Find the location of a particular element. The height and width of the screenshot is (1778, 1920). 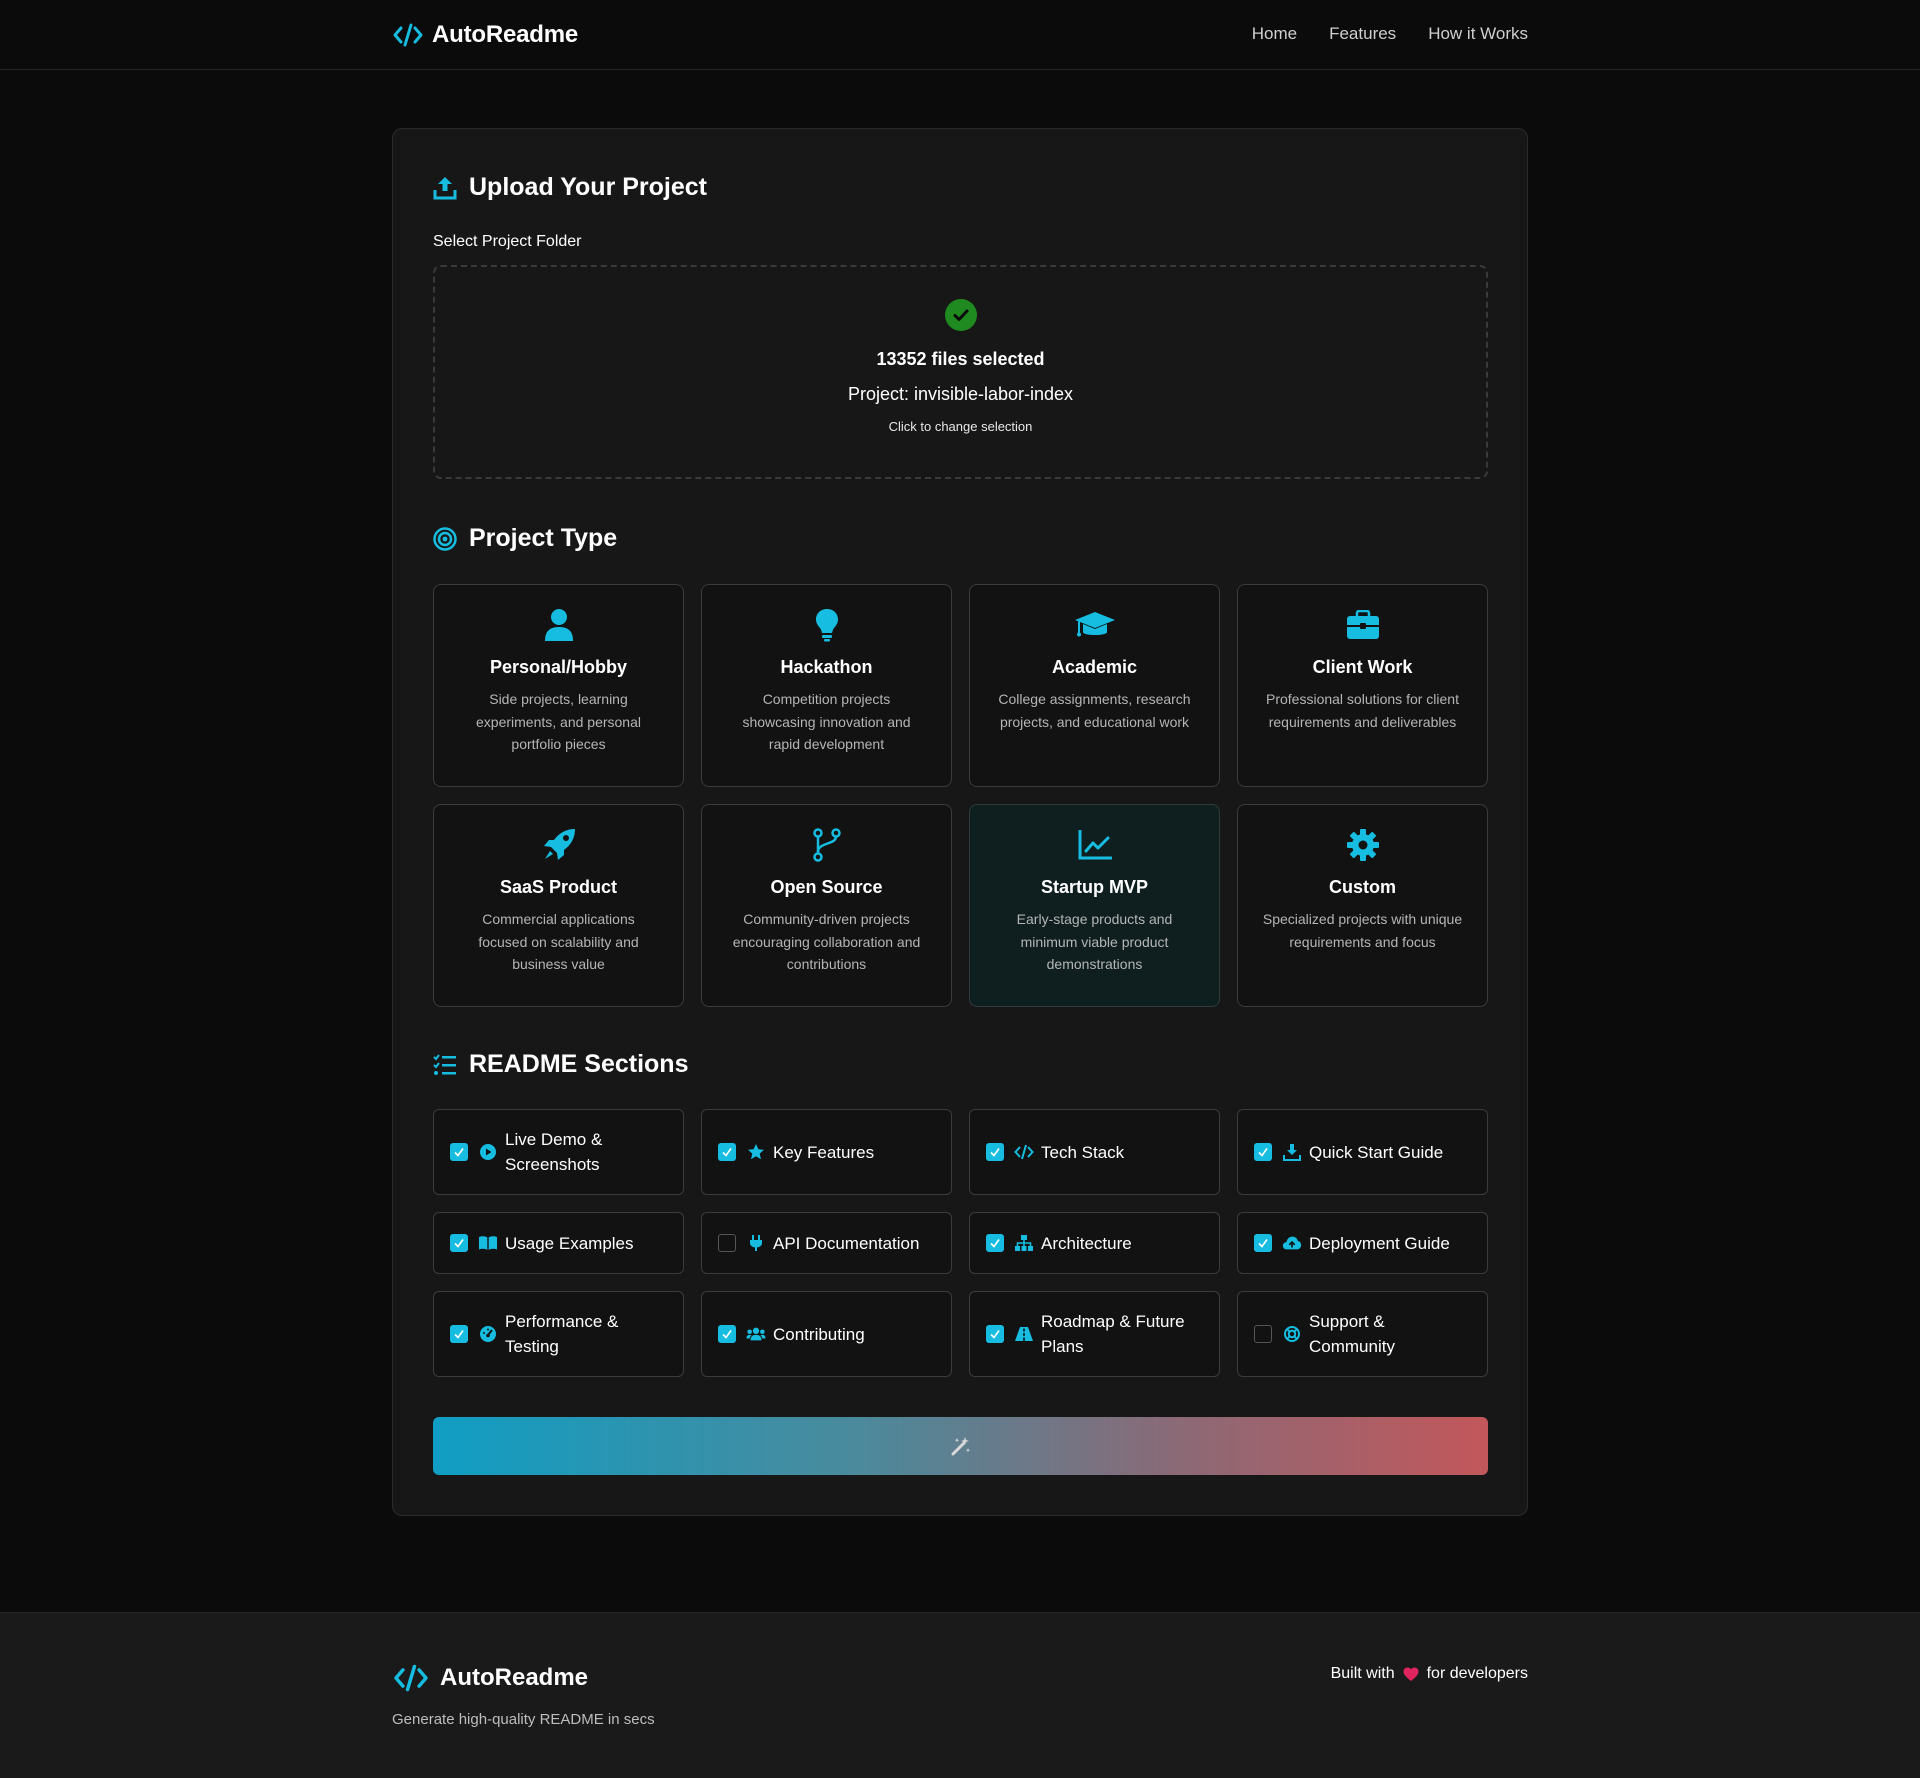

project-type-title: Project Type is located at coordinates (525, 538).